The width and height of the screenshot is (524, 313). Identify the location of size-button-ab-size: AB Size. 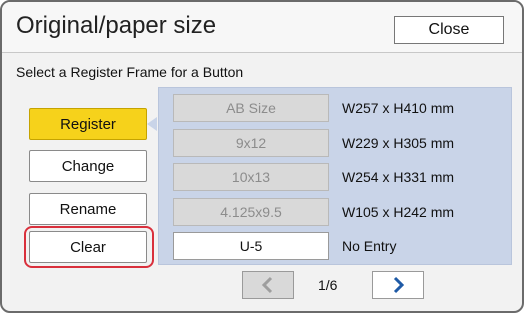
(251, 108).